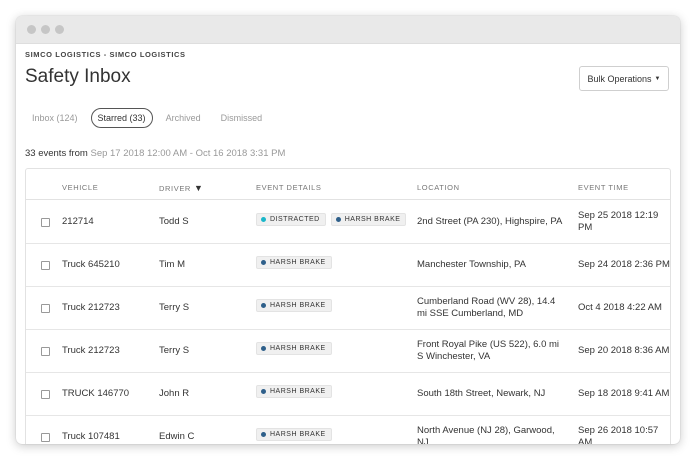 Image resolution: width=696 pixels, height=468 pixels. Describe the element at coordinates (657, 78) in the screenshot. I see `caret-down-icon: ▼` at that location.